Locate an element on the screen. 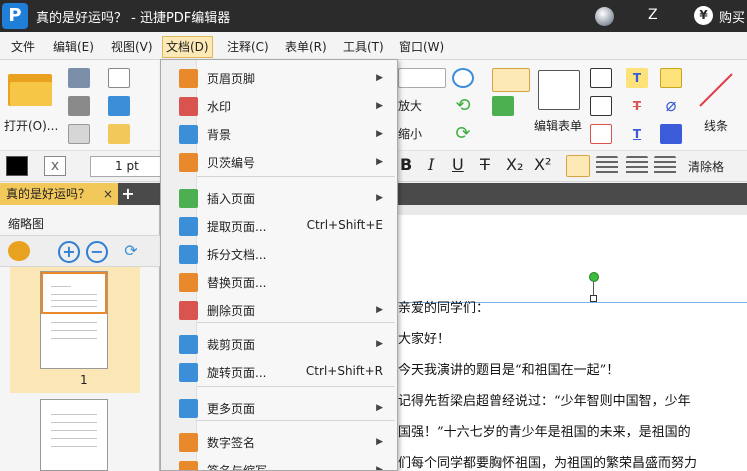 This screenshot has height=471, width=747. doc-text-line: 记得先哲梁启超曾经说过：“少年智则中国智，少年 is located at coordinates (544, 399).